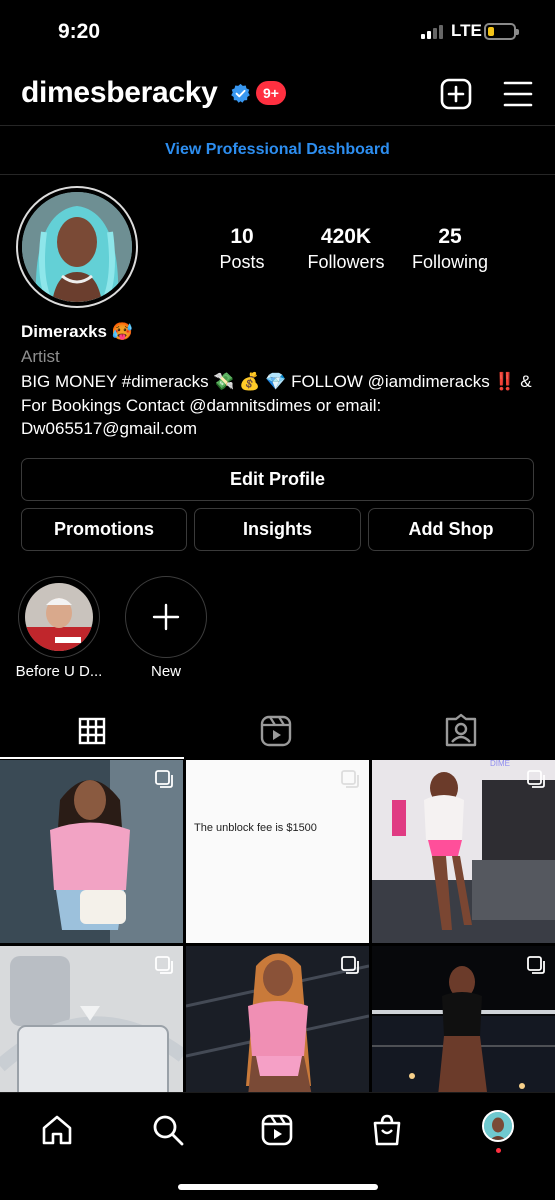 The image size is (555, 1200). Describe the element at coordinates (277, 1130) in the screenshot. I see `reels-nav-icon` at that location.